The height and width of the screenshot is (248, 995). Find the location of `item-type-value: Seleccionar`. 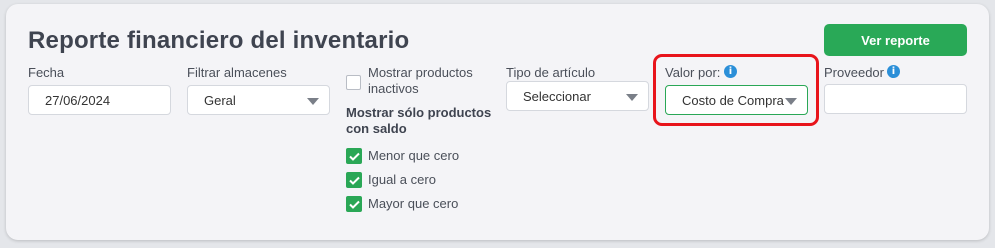

item-type-value: Seleccionar is located at coordinates (557, 96).